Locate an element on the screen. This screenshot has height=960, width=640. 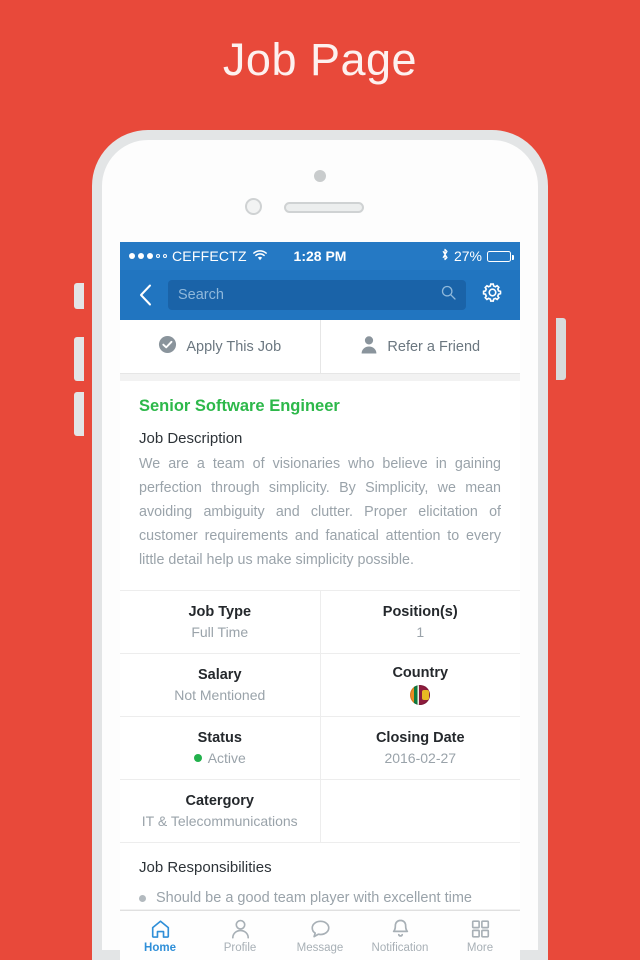
job-description-heading: Job Description is located at coordinates (191, 438).